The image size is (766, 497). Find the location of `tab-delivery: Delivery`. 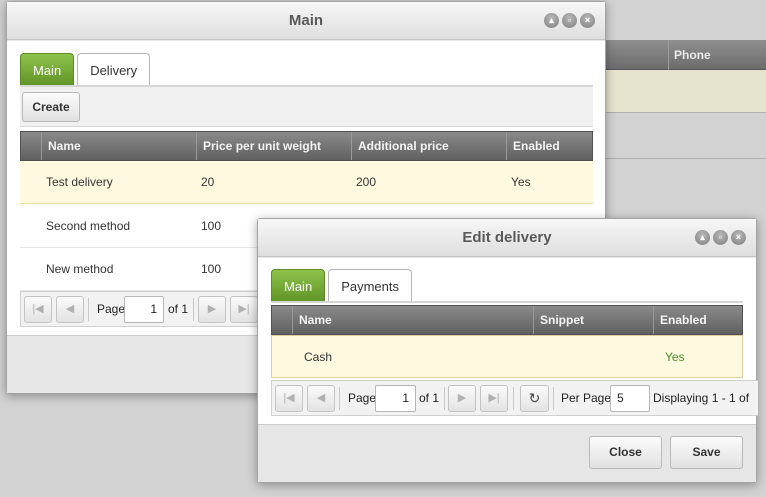

tab-delivery: Delivery is located at coordinates (114, 69).